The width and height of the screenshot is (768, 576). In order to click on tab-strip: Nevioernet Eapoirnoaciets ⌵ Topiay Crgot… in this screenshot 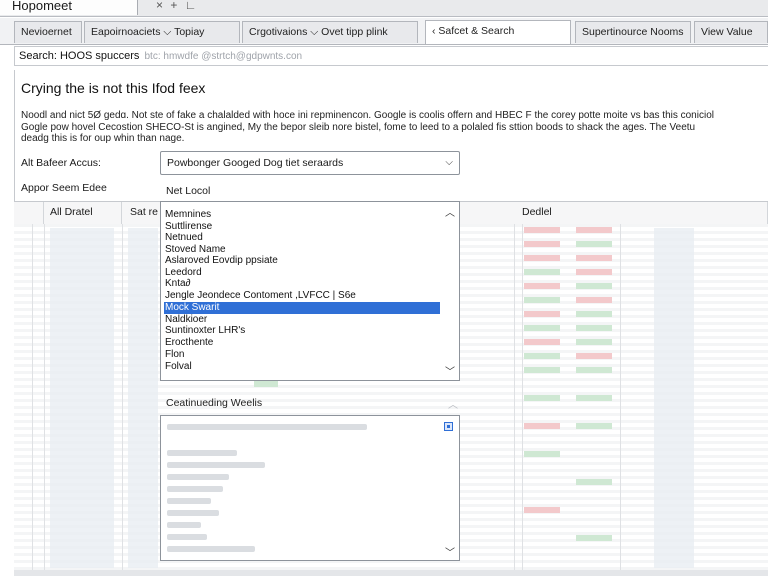, I will do `click(384, 31)`.